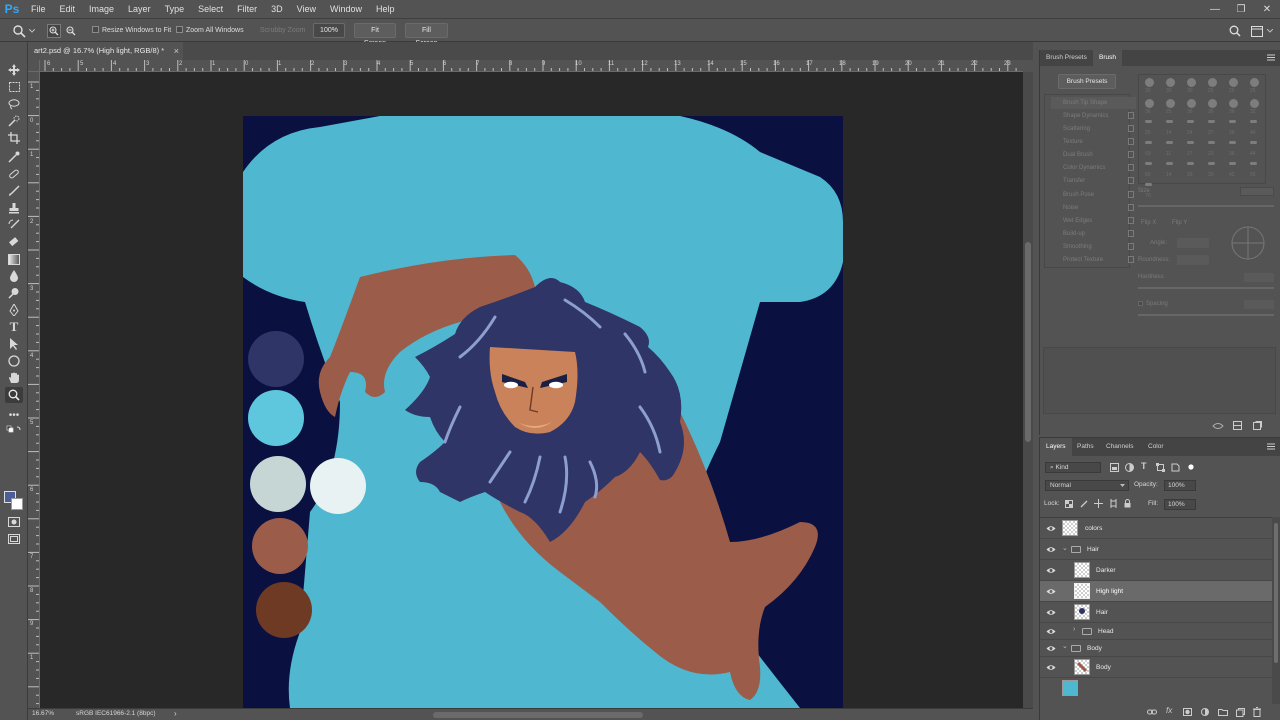 This screenshot has height=720, width=1280. What do you see at coordinates (1028, 342) in the screenshot?
I see `vertical-scroll-thumb` at bounding box center [1028, 342].